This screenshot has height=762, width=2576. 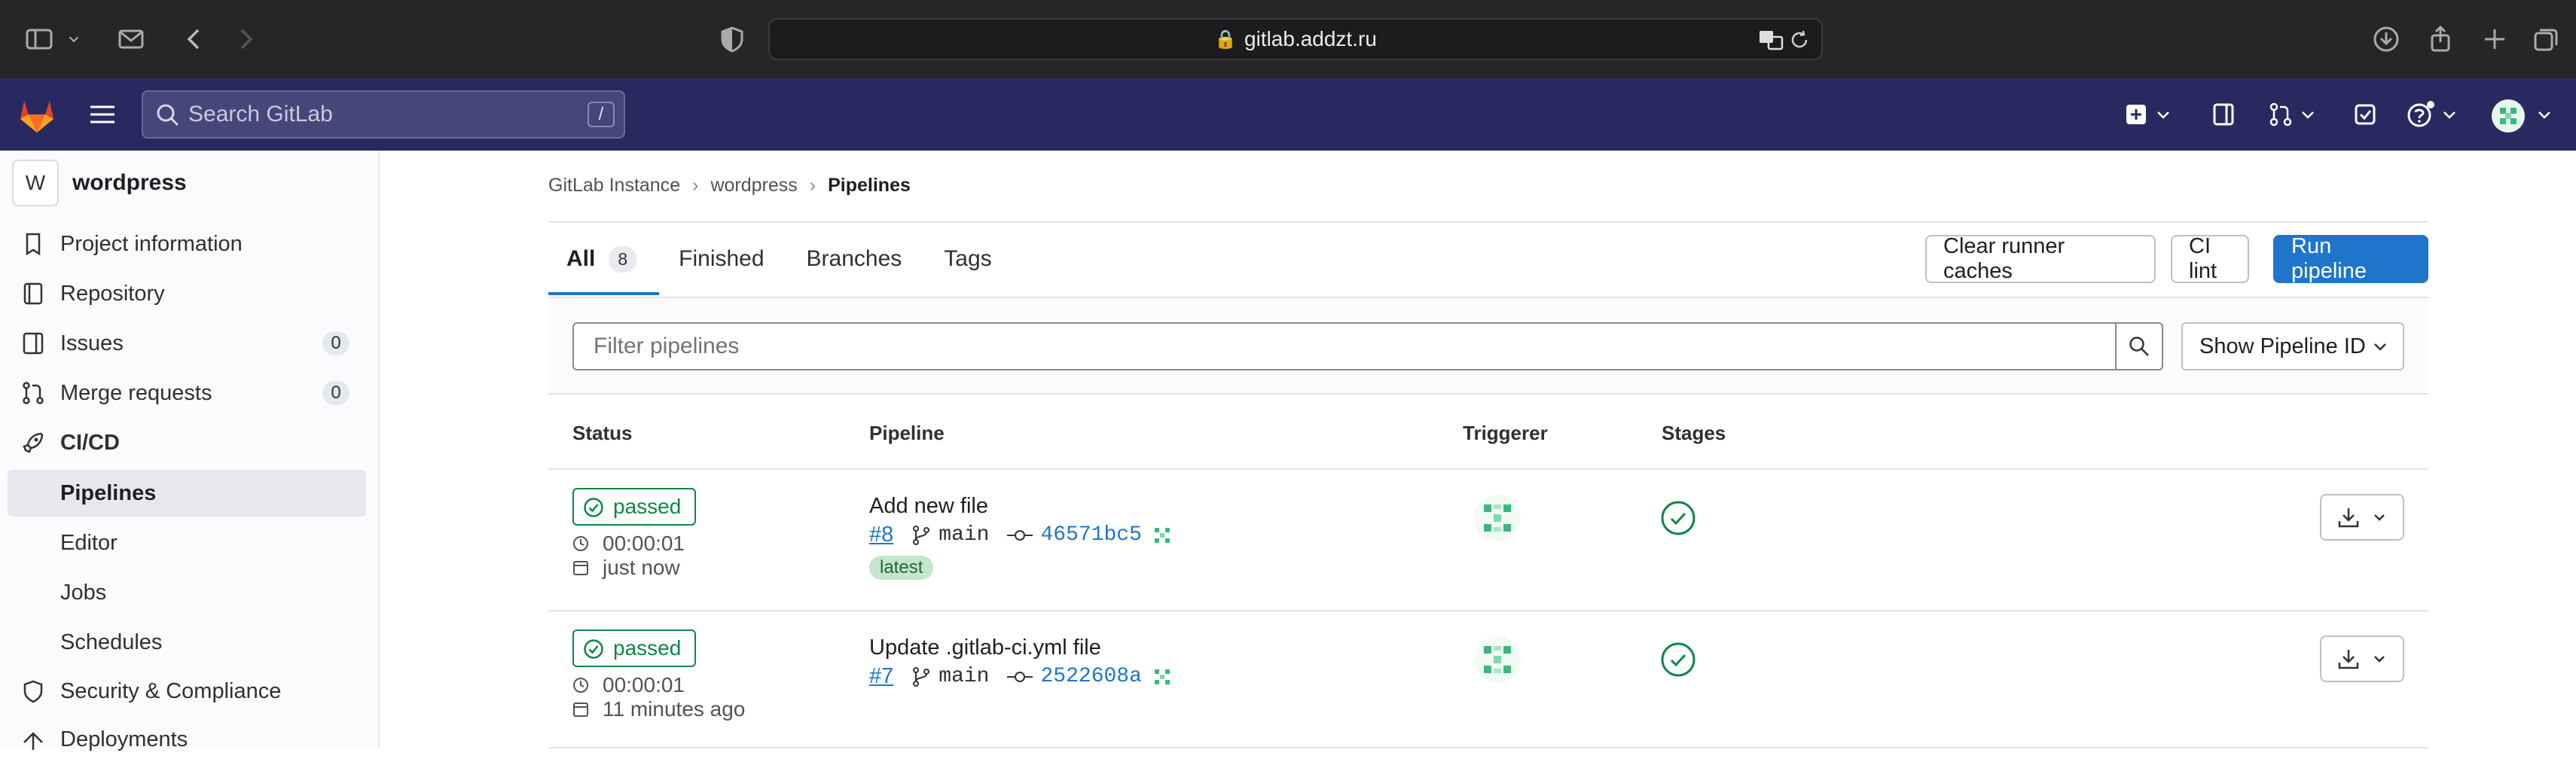 I want to click on commit-sha: 46571bc5, so click(x=1091, y=535).